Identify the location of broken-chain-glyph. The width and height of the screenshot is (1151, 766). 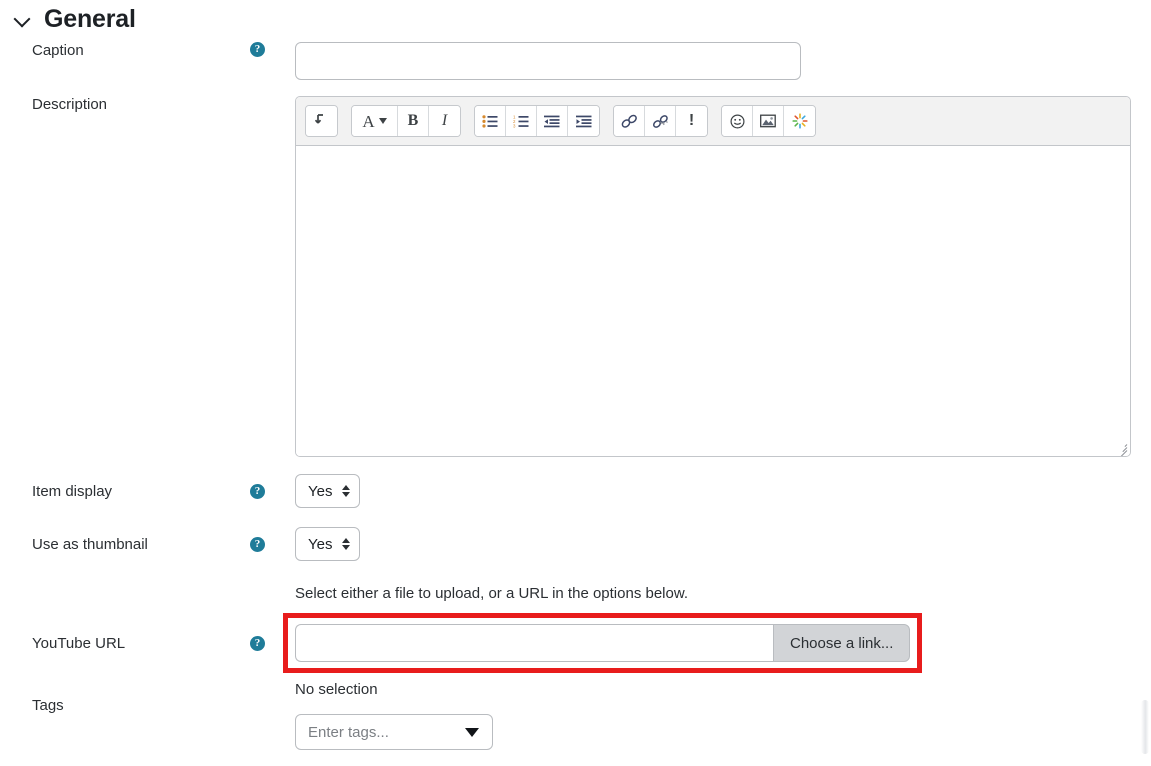
(660, 121).